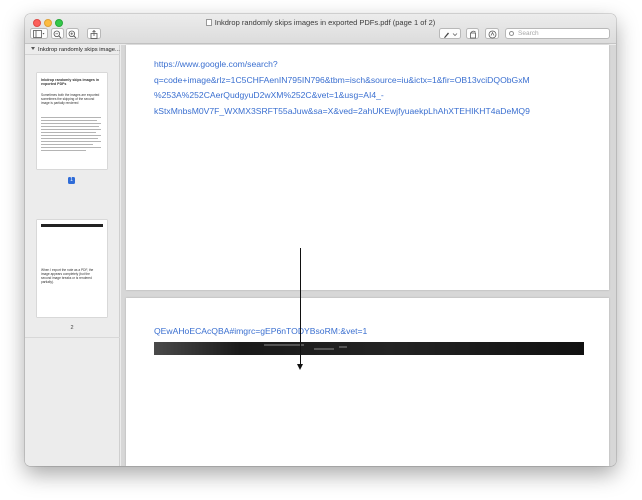 The image size is (642, 500). What do you see at coordinates (72, 328) in the screenshot?
I see `thumbnail-2-page-label: 2` at bounding box center [72, 328].